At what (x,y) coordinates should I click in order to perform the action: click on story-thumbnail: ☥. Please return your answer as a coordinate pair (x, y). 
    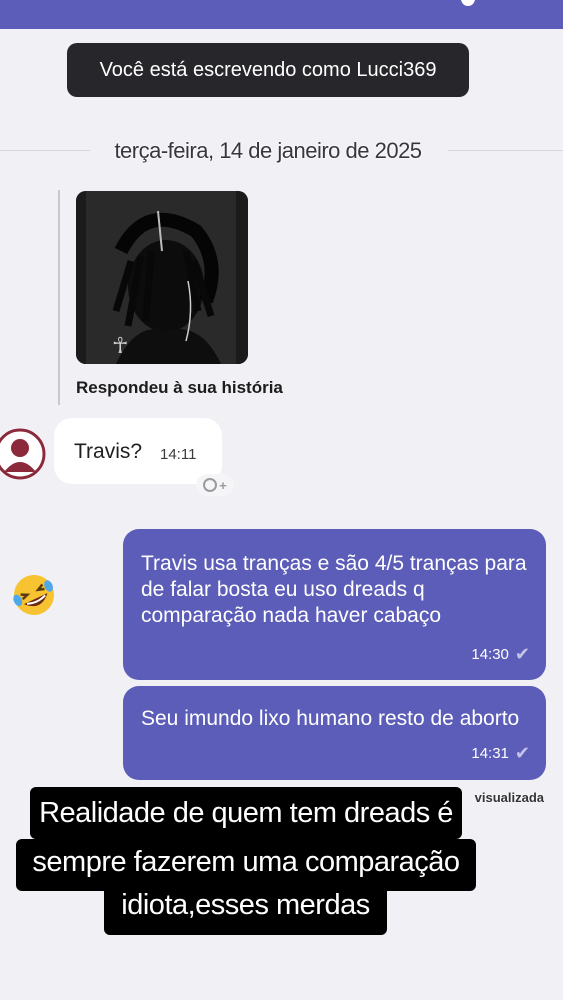
    Looking at the image, I should click on (162, 277).